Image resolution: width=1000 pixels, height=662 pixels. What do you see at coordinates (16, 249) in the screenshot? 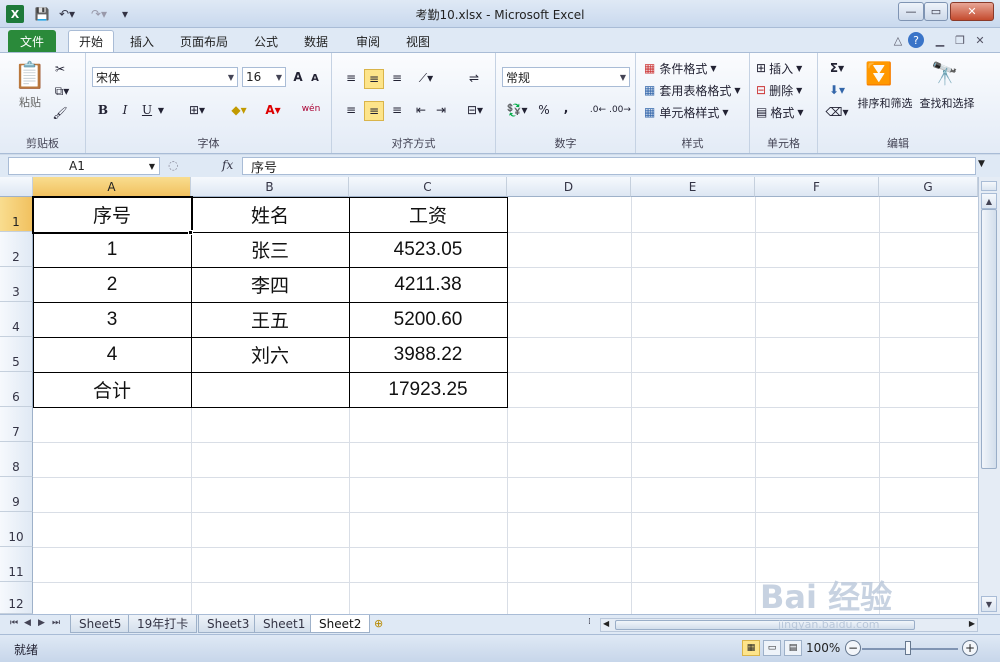
I see `row-header-2: 2` at bounding box center [16, 249].